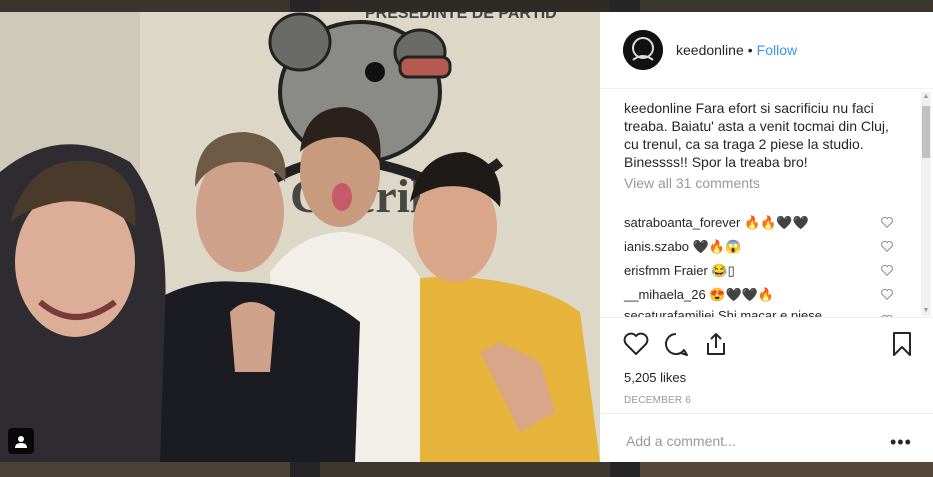 The height and width of the screenshot is (477, 933). I want to click on comment-text: 🔥🔥🖤🖤, so click(776, 222).